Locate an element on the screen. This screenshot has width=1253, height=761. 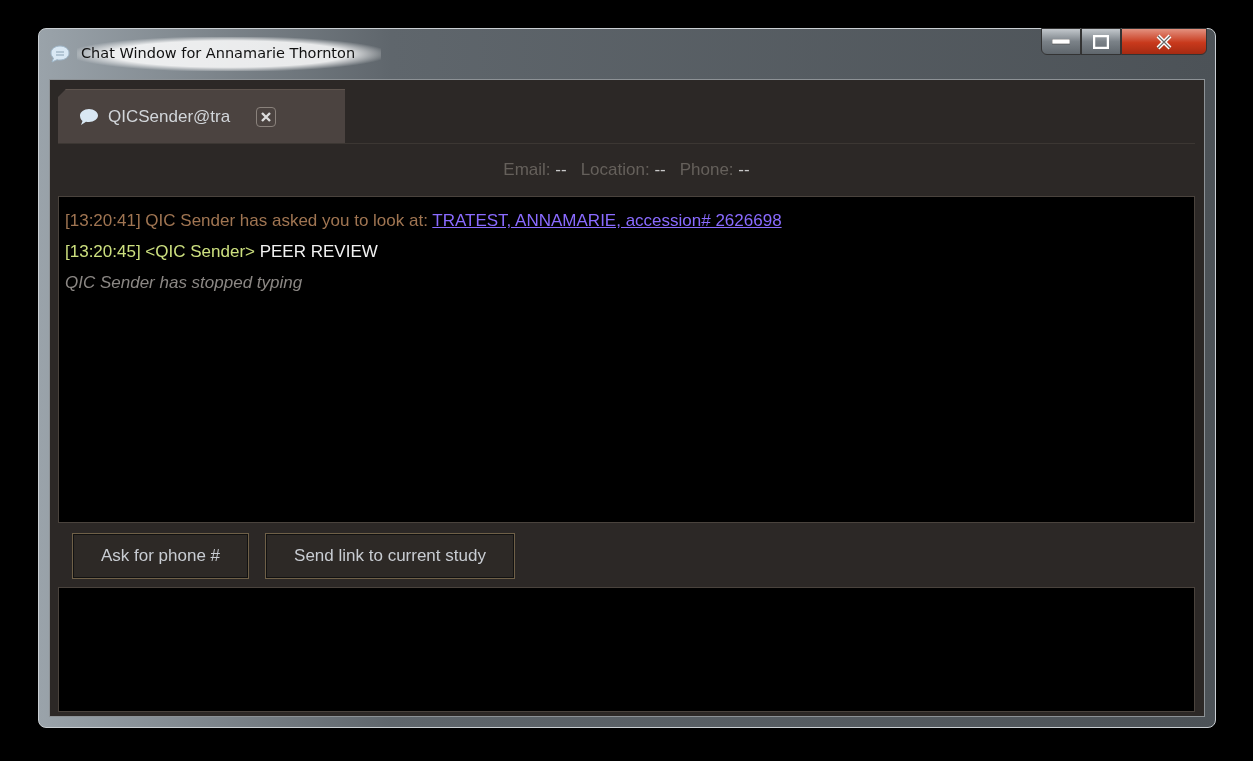
message-input is located at coordinates (626, 649).